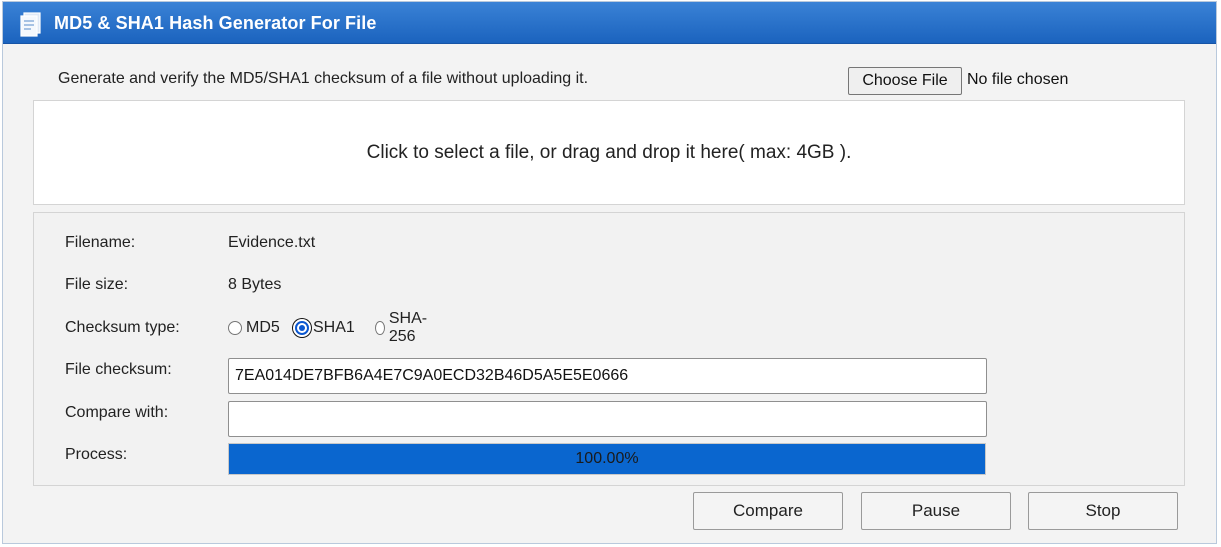  What do you see at coordinates (263, 327) in the screenshot?
I see `radio-label-md5: MD5` at bounding box center [263, 327].